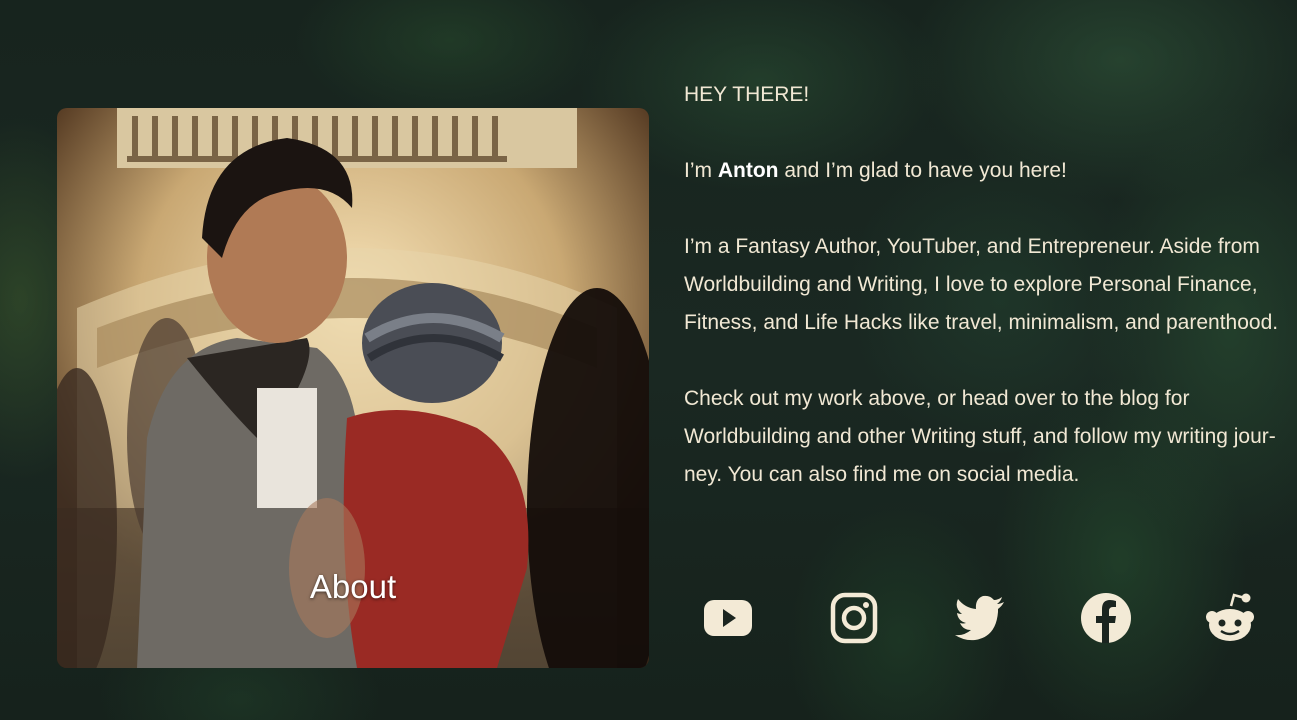 This screenshot has height=720, width=1297. Describe the element at coordinates (747, 94) in the screenshot. I see `greeting: HEY THERE!` at that location.